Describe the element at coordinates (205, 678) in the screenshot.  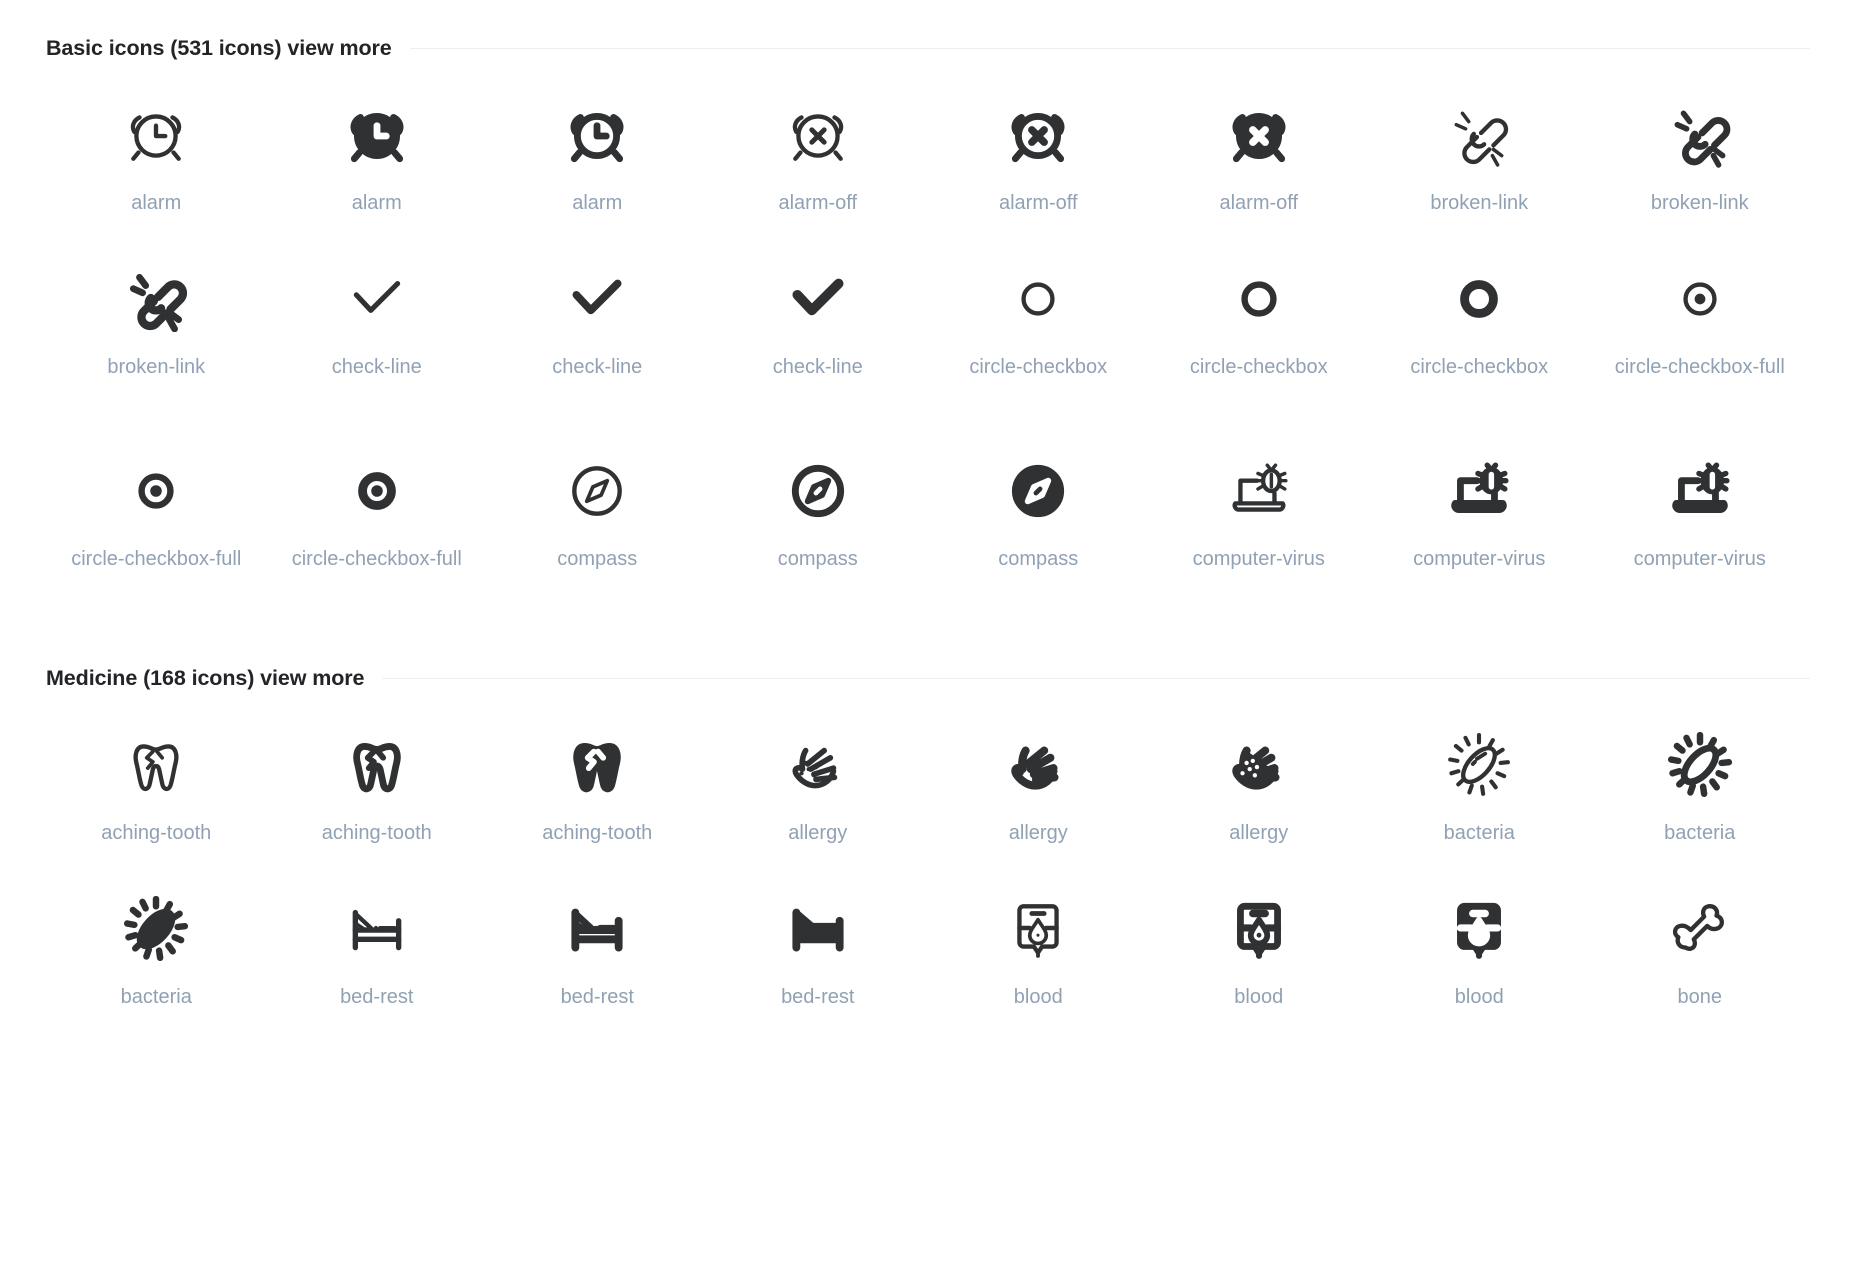
I see `section-title-medicine: Medicine (168 icons) view more` at that location.